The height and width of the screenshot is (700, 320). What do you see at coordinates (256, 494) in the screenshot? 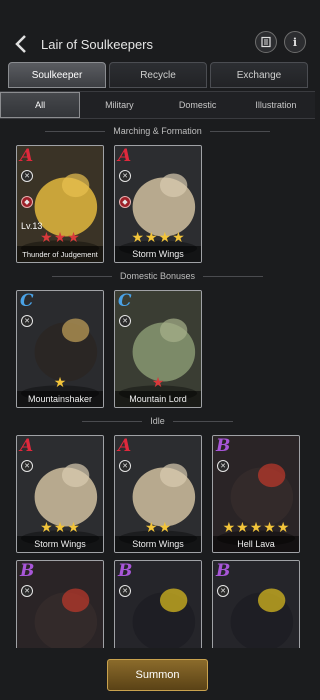
I see `soulkeeper-card: B ✕ ★ ★ ★ ★ ★ Hell Lava` at bounding box center [256, 494].